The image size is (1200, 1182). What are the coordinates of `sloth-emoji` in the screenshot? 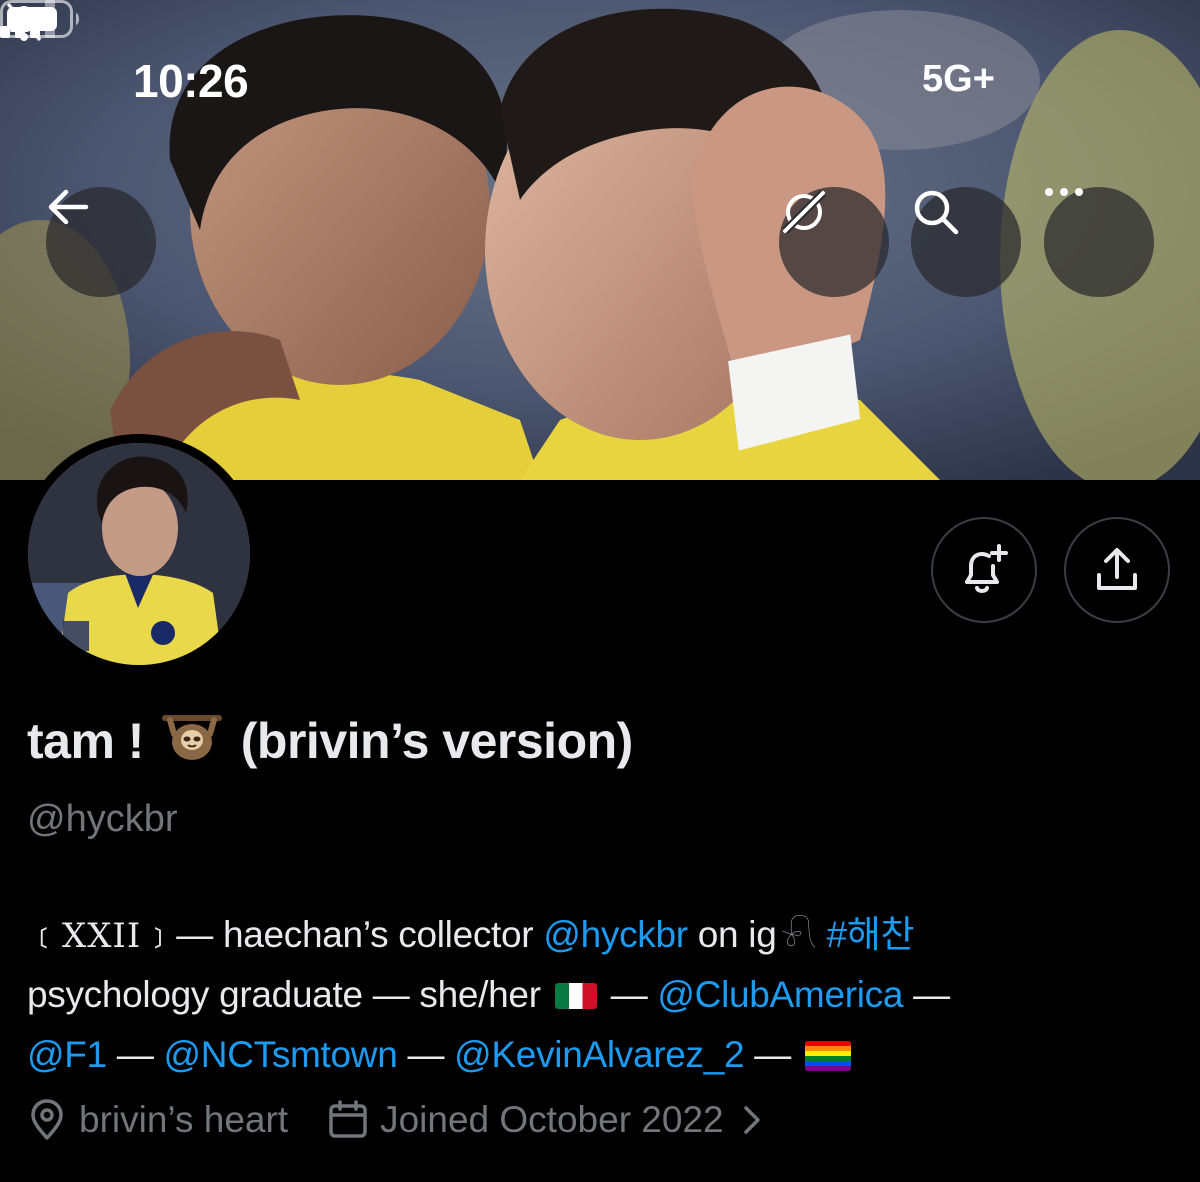 It's located at (192, 737).